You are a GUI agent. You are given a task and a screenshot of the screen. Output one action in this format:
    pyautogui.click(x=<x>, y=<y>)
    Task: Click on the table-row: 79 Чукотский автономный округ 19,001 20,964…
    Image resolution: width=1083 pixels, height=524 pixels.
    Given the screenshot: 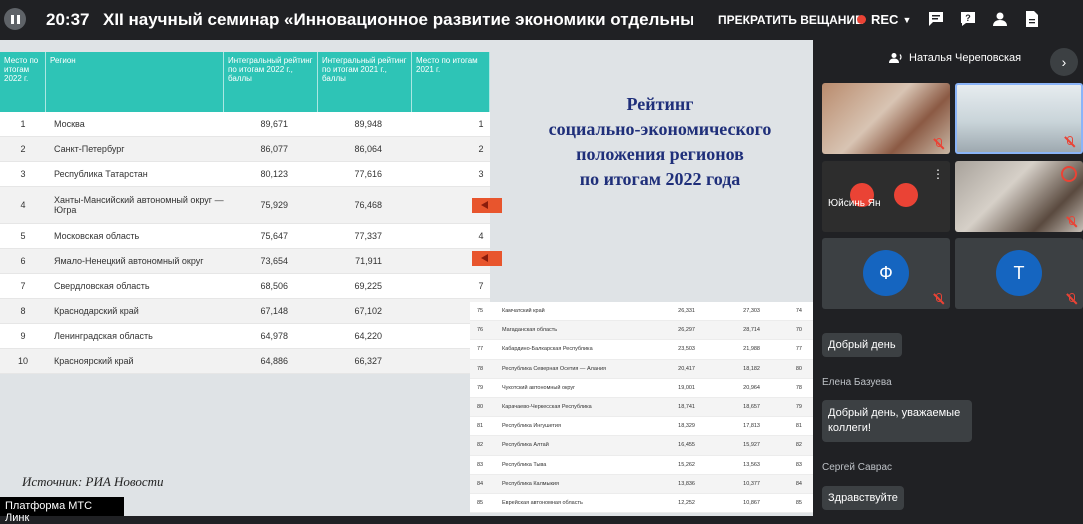 What is the action you would take?
    pyautogui.click(x=641, y=388)
    